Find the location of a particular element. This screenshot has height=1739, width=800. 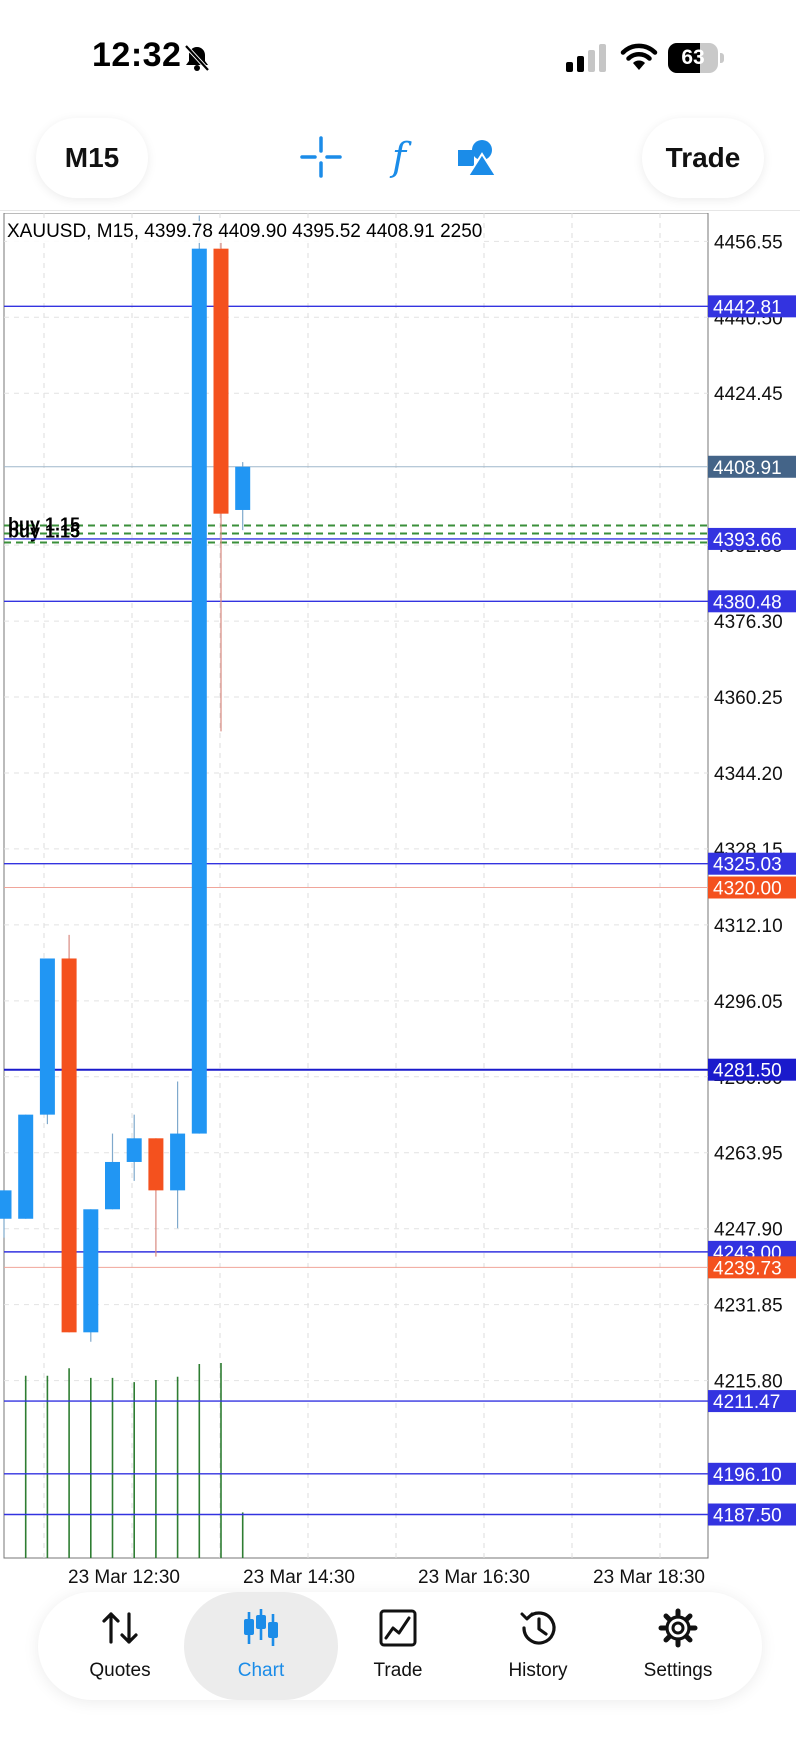

crosshair-icon is located at coordinates (321, 157).